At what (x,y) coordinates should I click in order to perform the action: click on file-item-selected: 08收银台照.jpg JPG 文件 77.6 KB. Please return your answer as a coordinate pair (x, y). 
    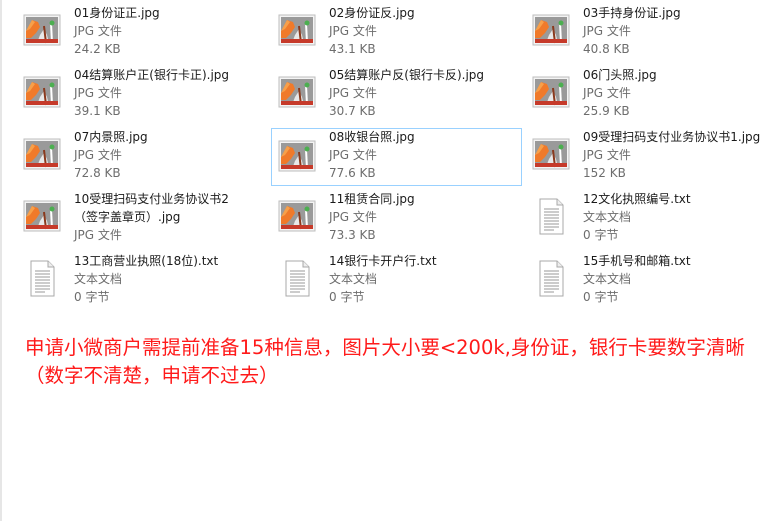
    Looking at the image, I should click on (396, 157).